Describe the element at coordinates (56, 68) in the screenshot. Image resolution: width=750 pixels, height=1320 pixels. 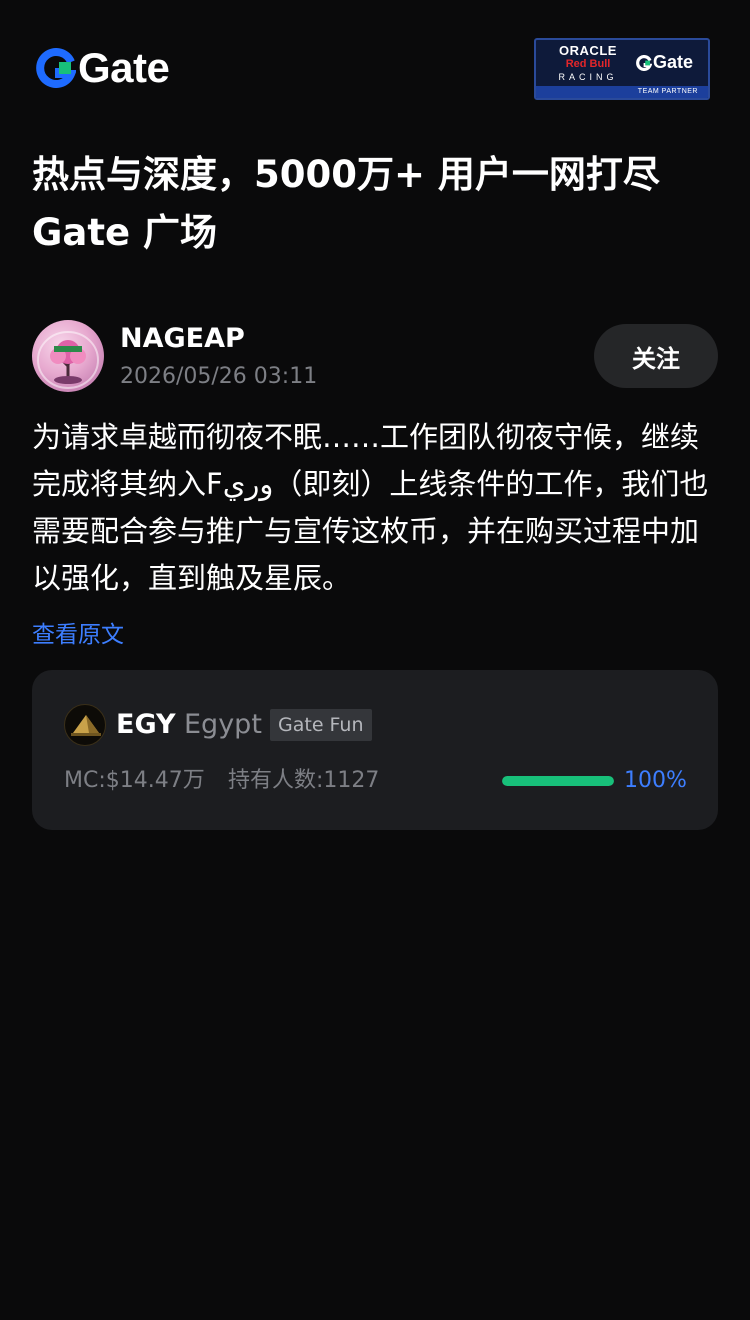
I see `gate-logo-icon` at that location.